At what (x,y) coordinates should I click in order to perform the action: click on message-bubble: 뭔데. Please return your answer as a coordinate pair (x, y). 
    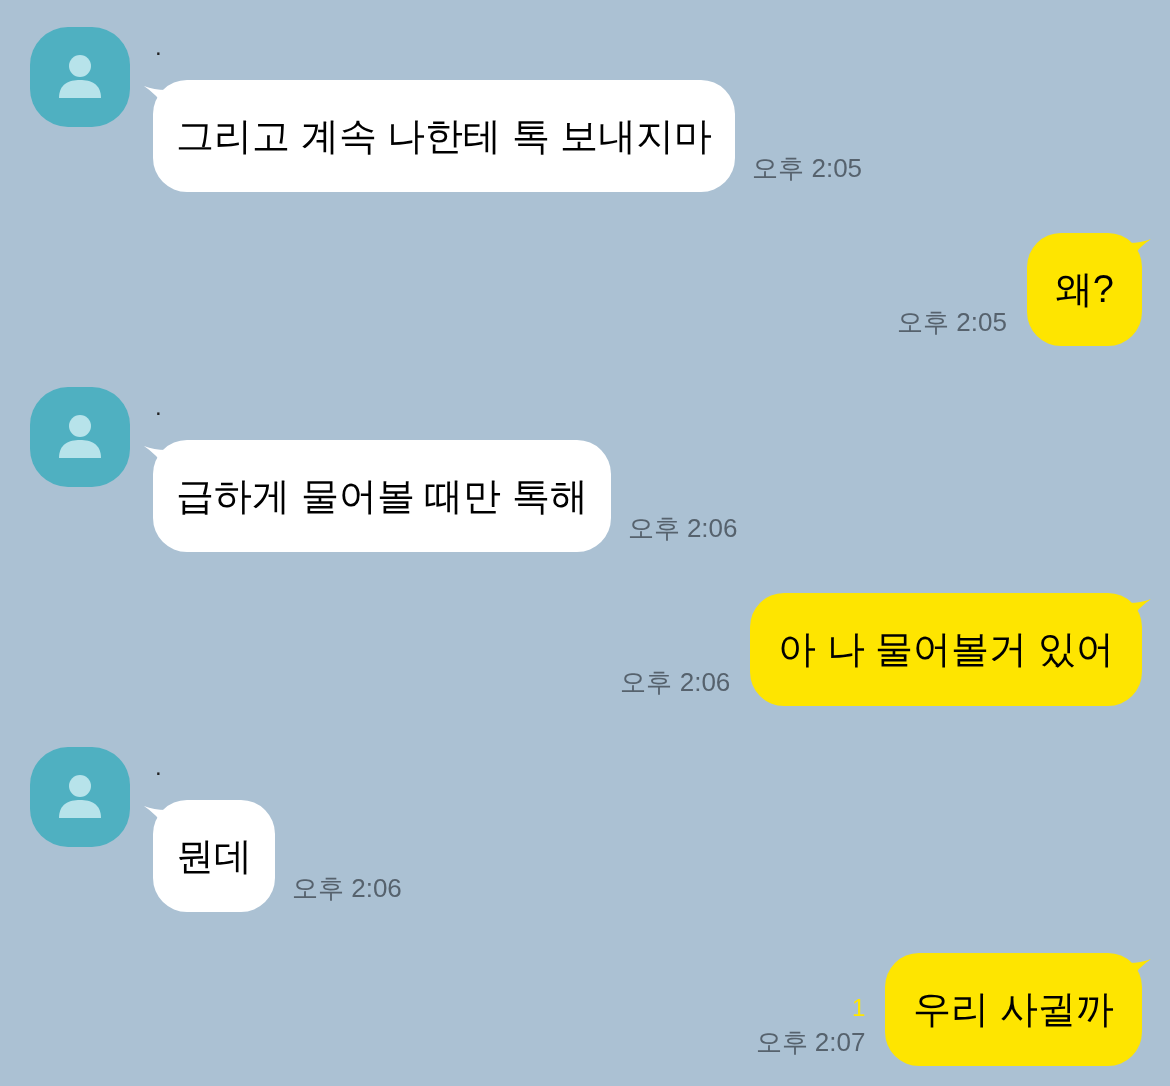
    Looking at the image, I should click on (214, 856).